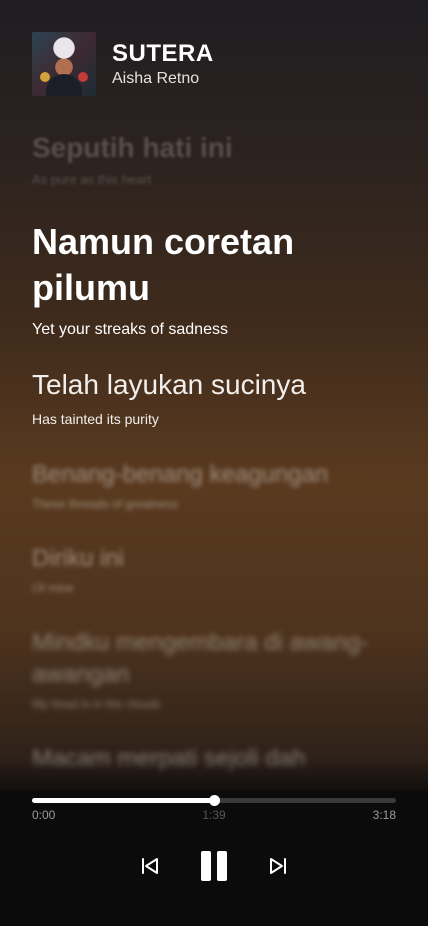 The width and height of the screenshot is (428, 926). I want to click on lyric-original: Diriku ini, so click(78, 558).